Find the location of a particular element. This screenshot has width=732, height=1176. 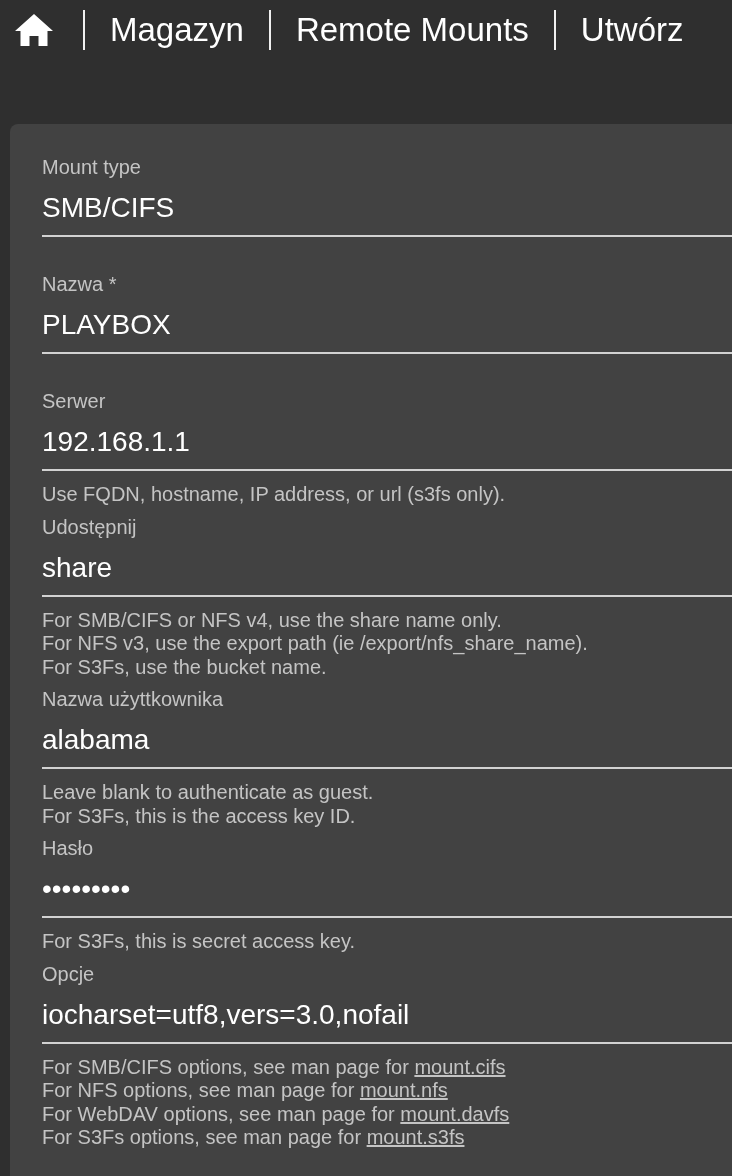

man-page-link: mount.s3fs is located at coordinates (415, 1137).